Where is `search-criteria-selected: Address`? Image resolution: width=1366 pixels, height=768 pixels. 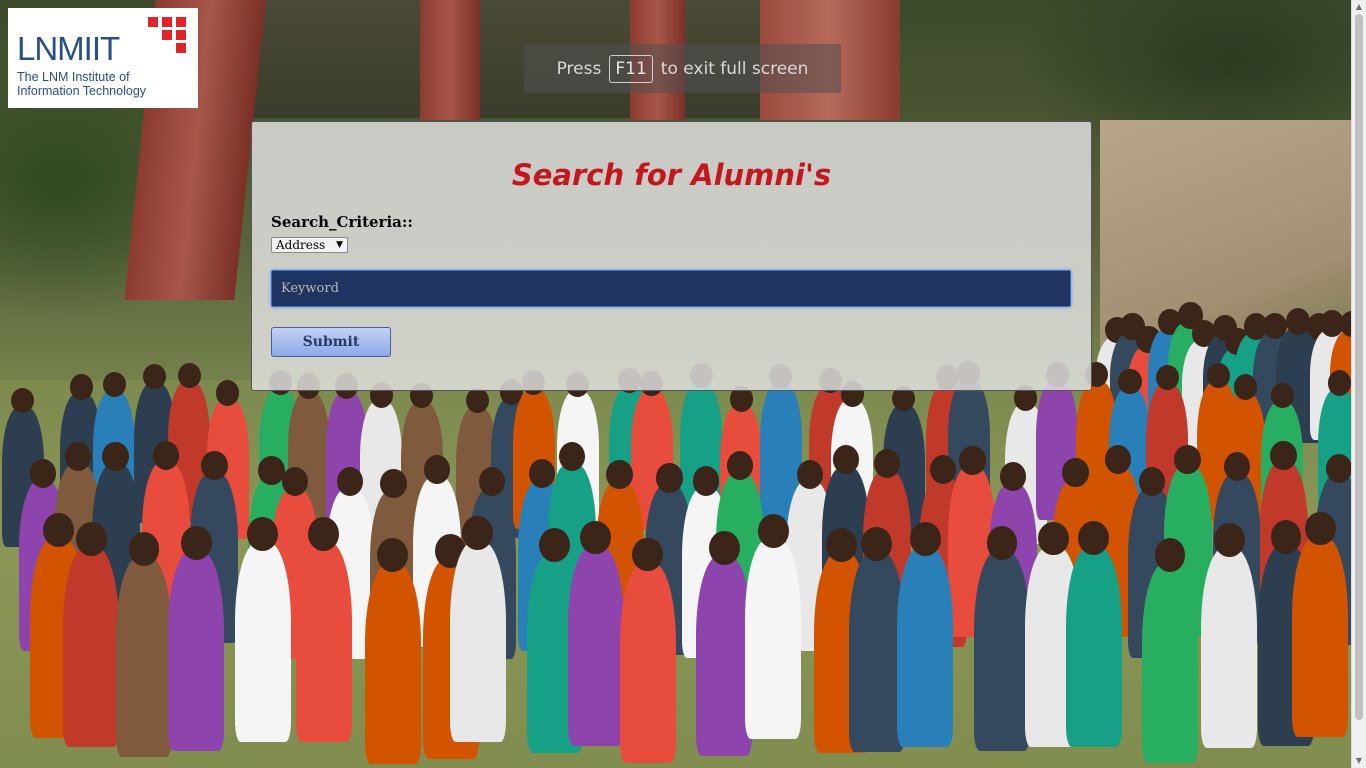
search-criteria-selected: Address is located at coordinates (301, 245).